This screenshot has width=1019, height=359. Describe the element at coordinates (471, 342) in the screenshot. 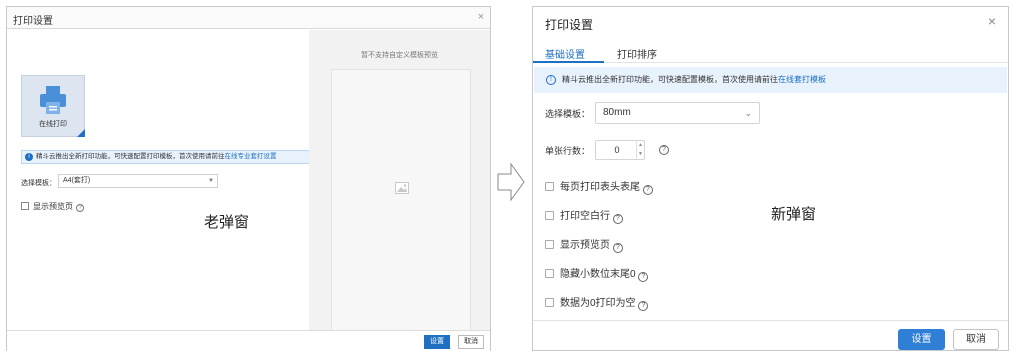

I see `old-cancel-button: 取消` at that location.